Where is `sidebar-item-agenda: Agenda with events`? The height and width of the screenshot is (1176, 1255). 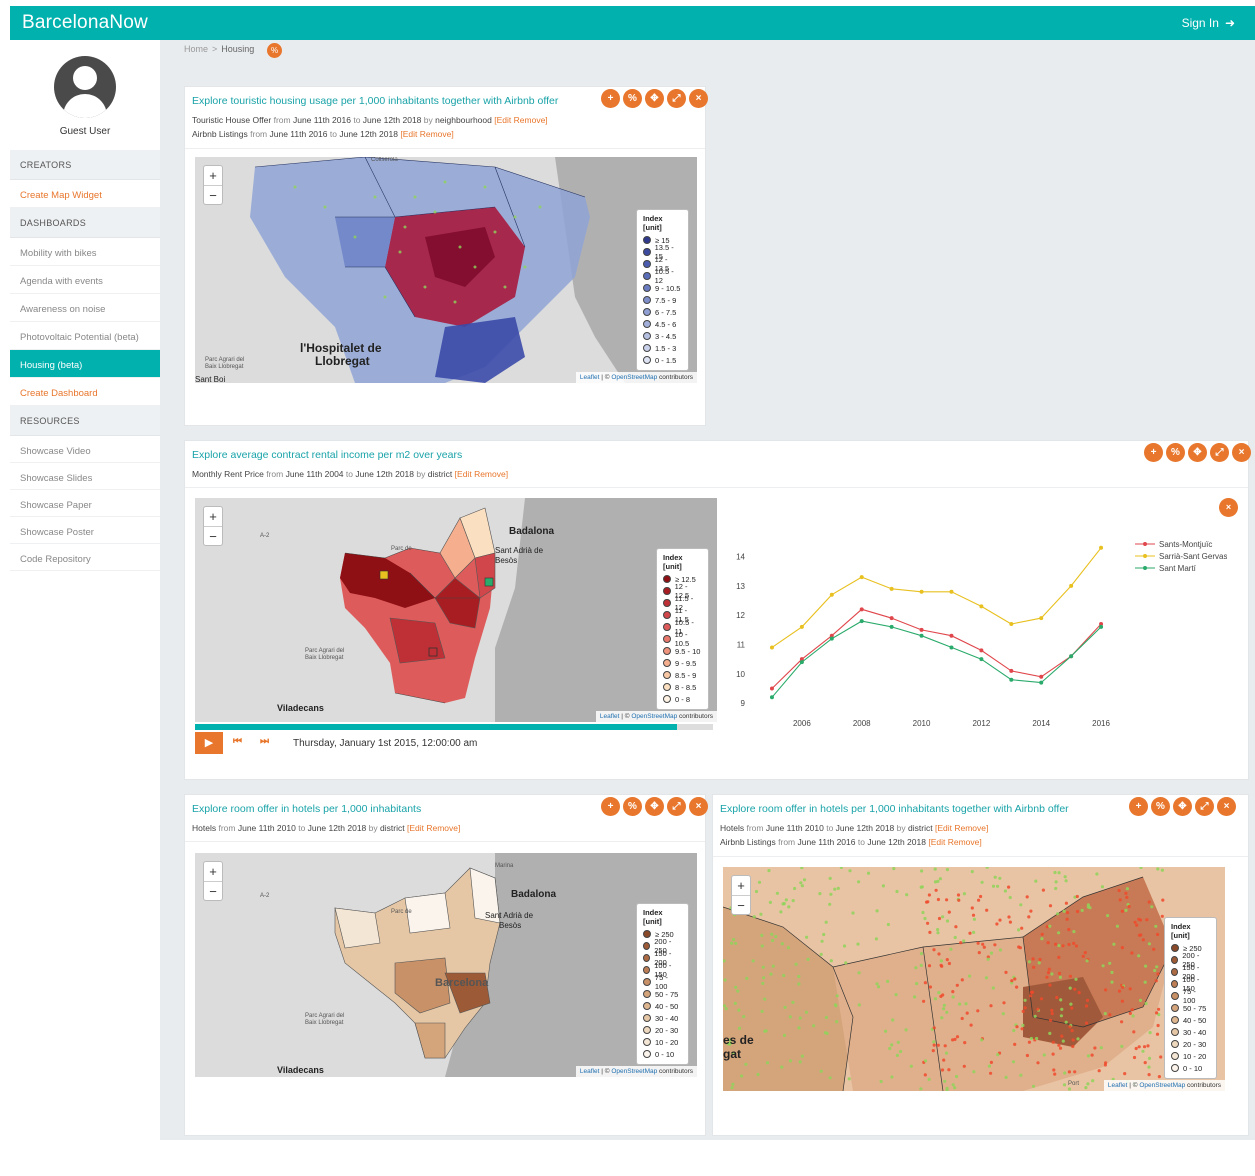 sidebar-item-agenda: Agenda with events is located at coordinates (85, 280).